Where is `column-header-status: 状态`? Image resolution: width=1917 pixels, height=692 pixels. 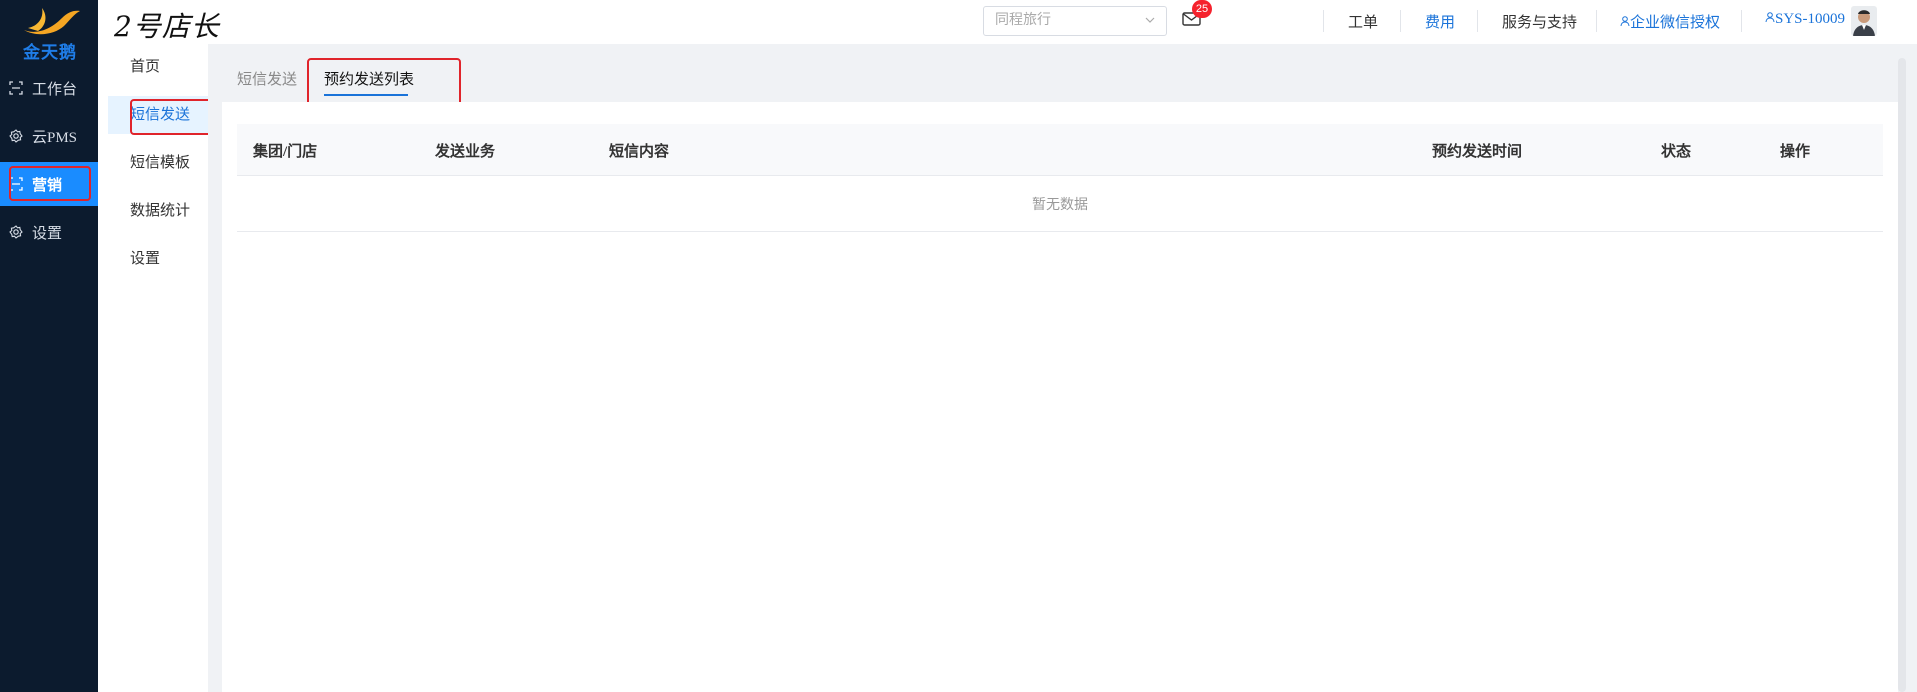
column-header-status: 状态 is located at coordinates (1676, 152).